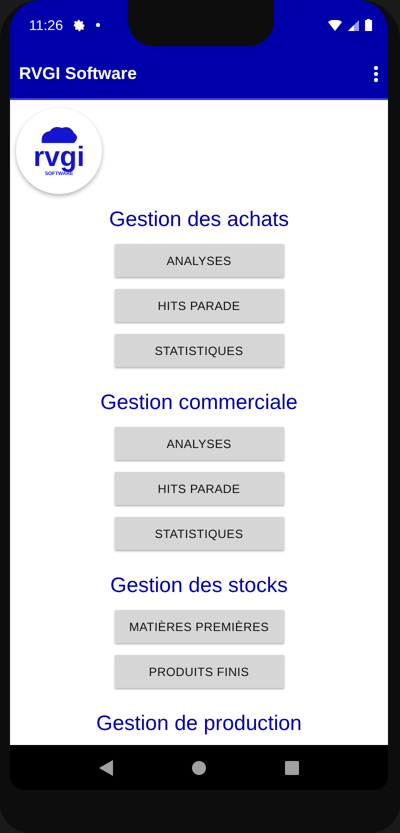 Image resolution: width=400 pixels, height=833 pixels. I want to click on section-heading: Gestion commerciale, so click(199, 403).